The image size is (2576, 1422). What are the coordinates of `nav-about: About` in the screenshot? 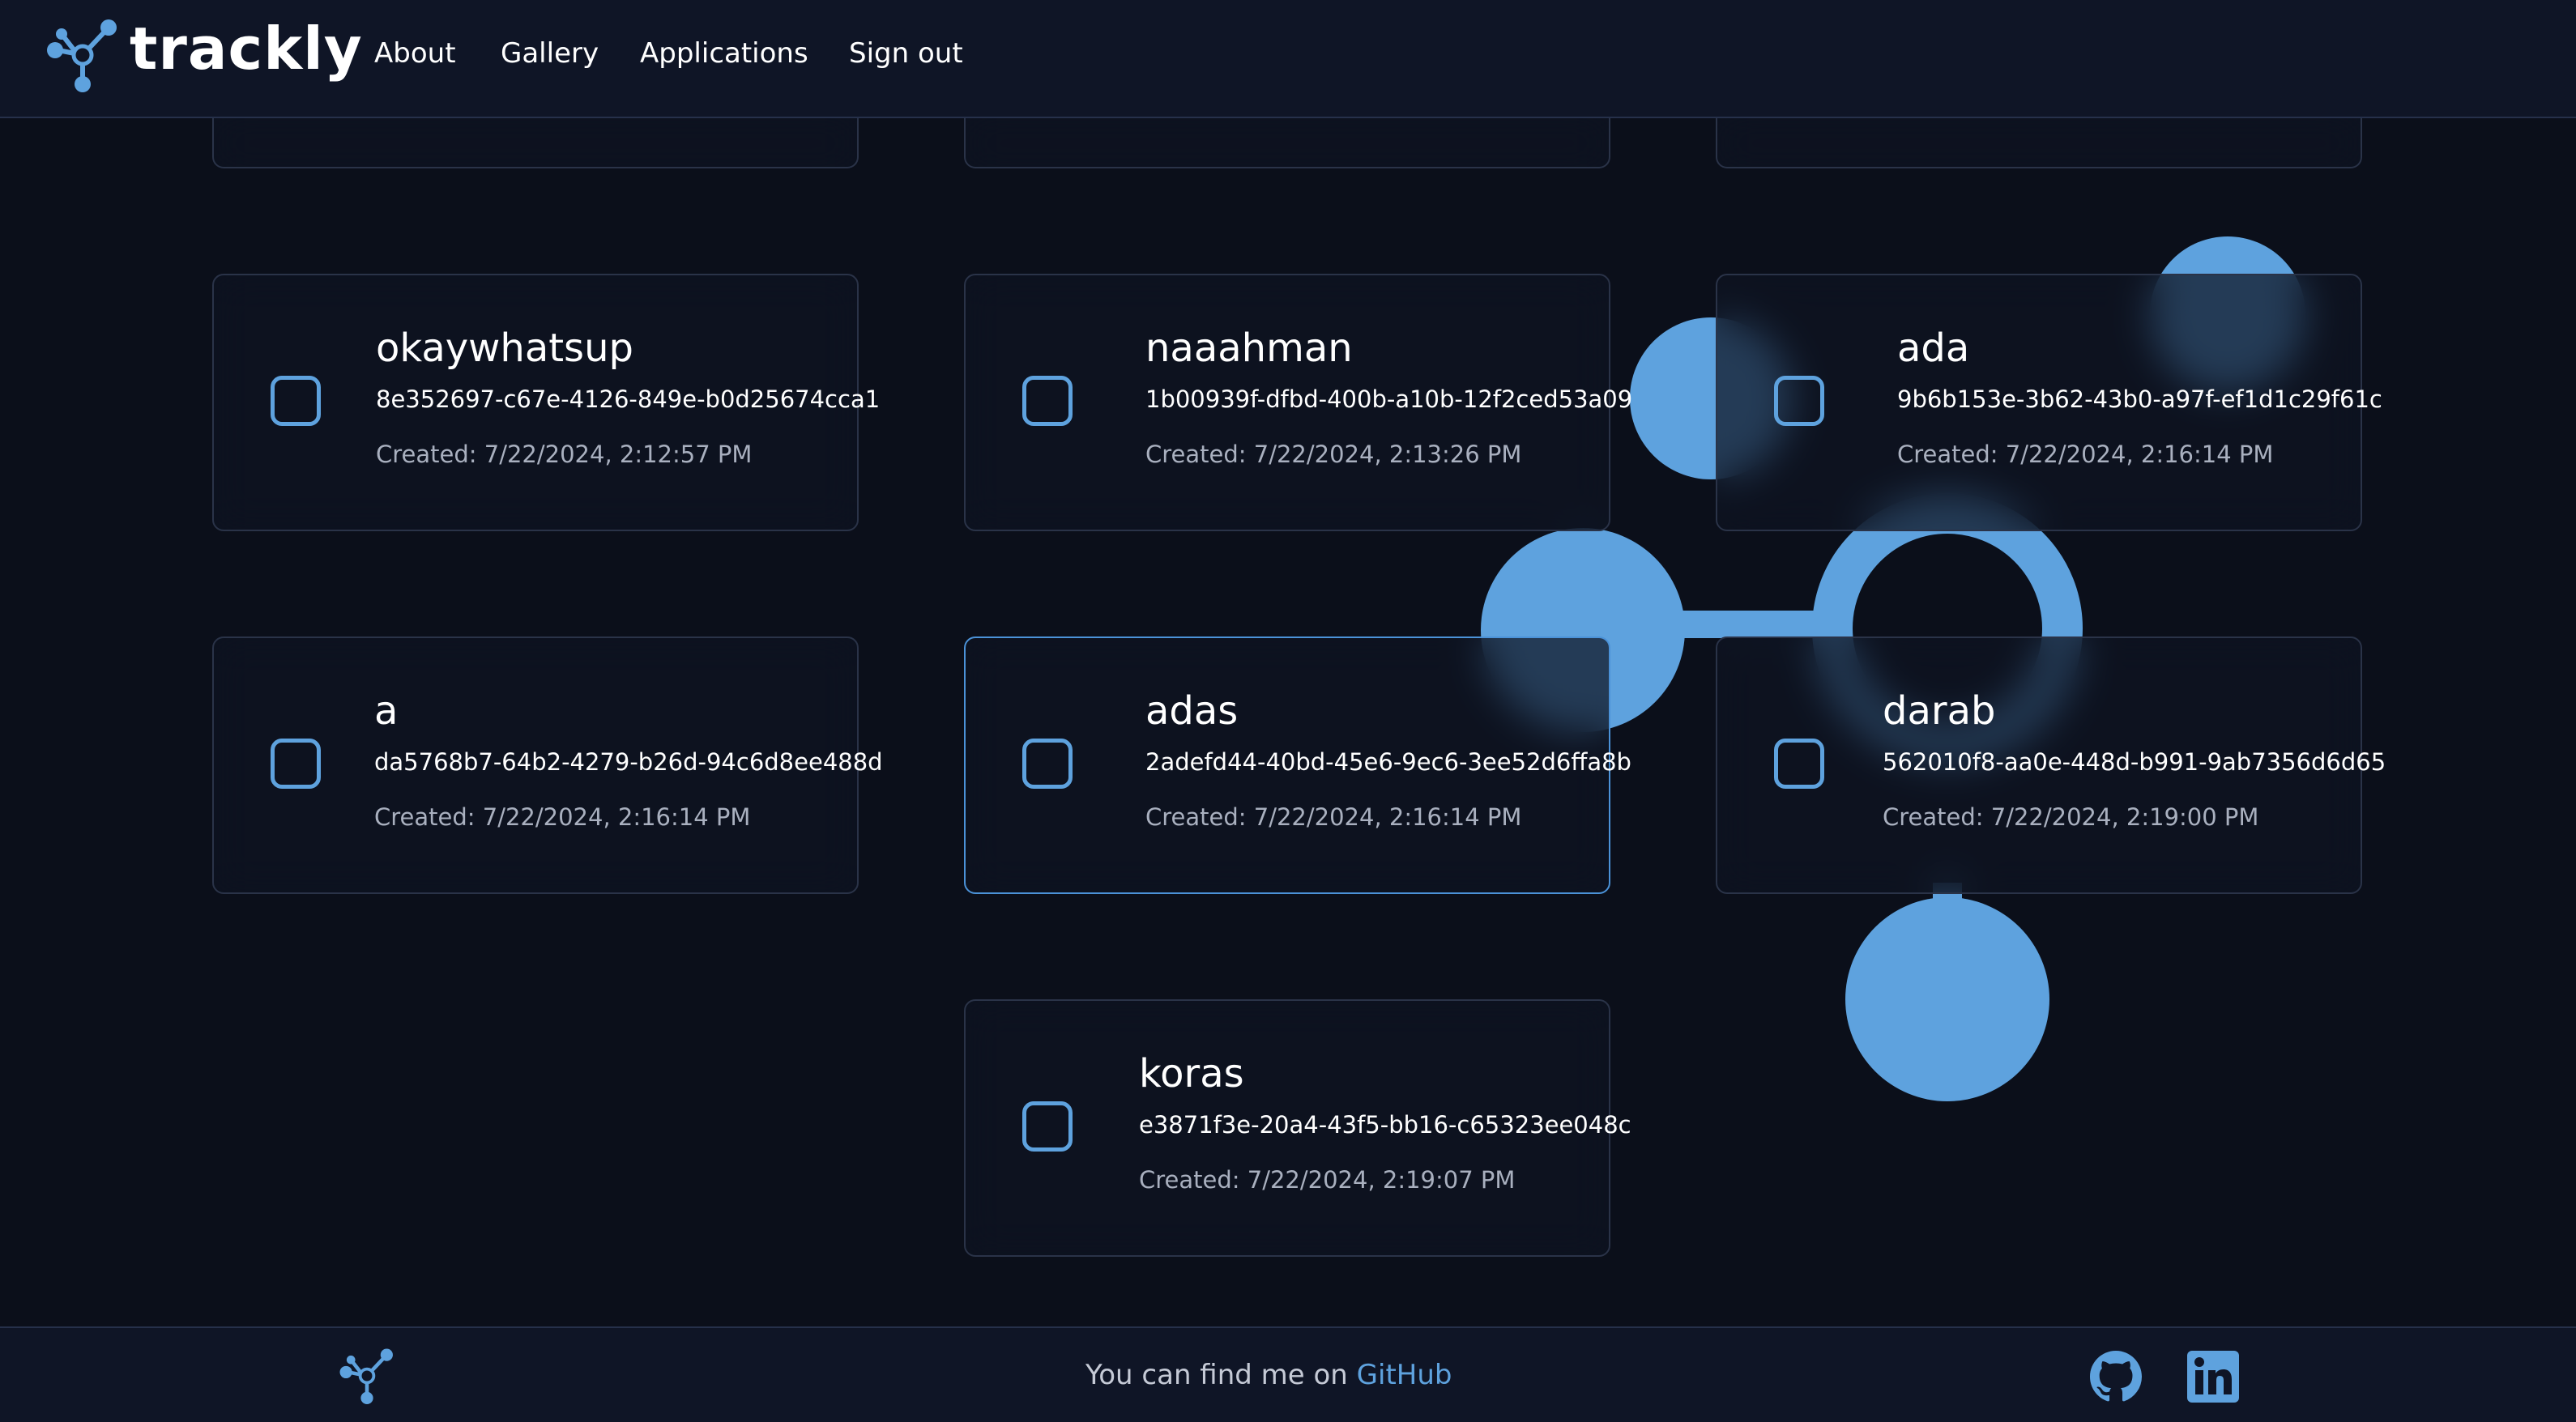 It's located at (415, 53).